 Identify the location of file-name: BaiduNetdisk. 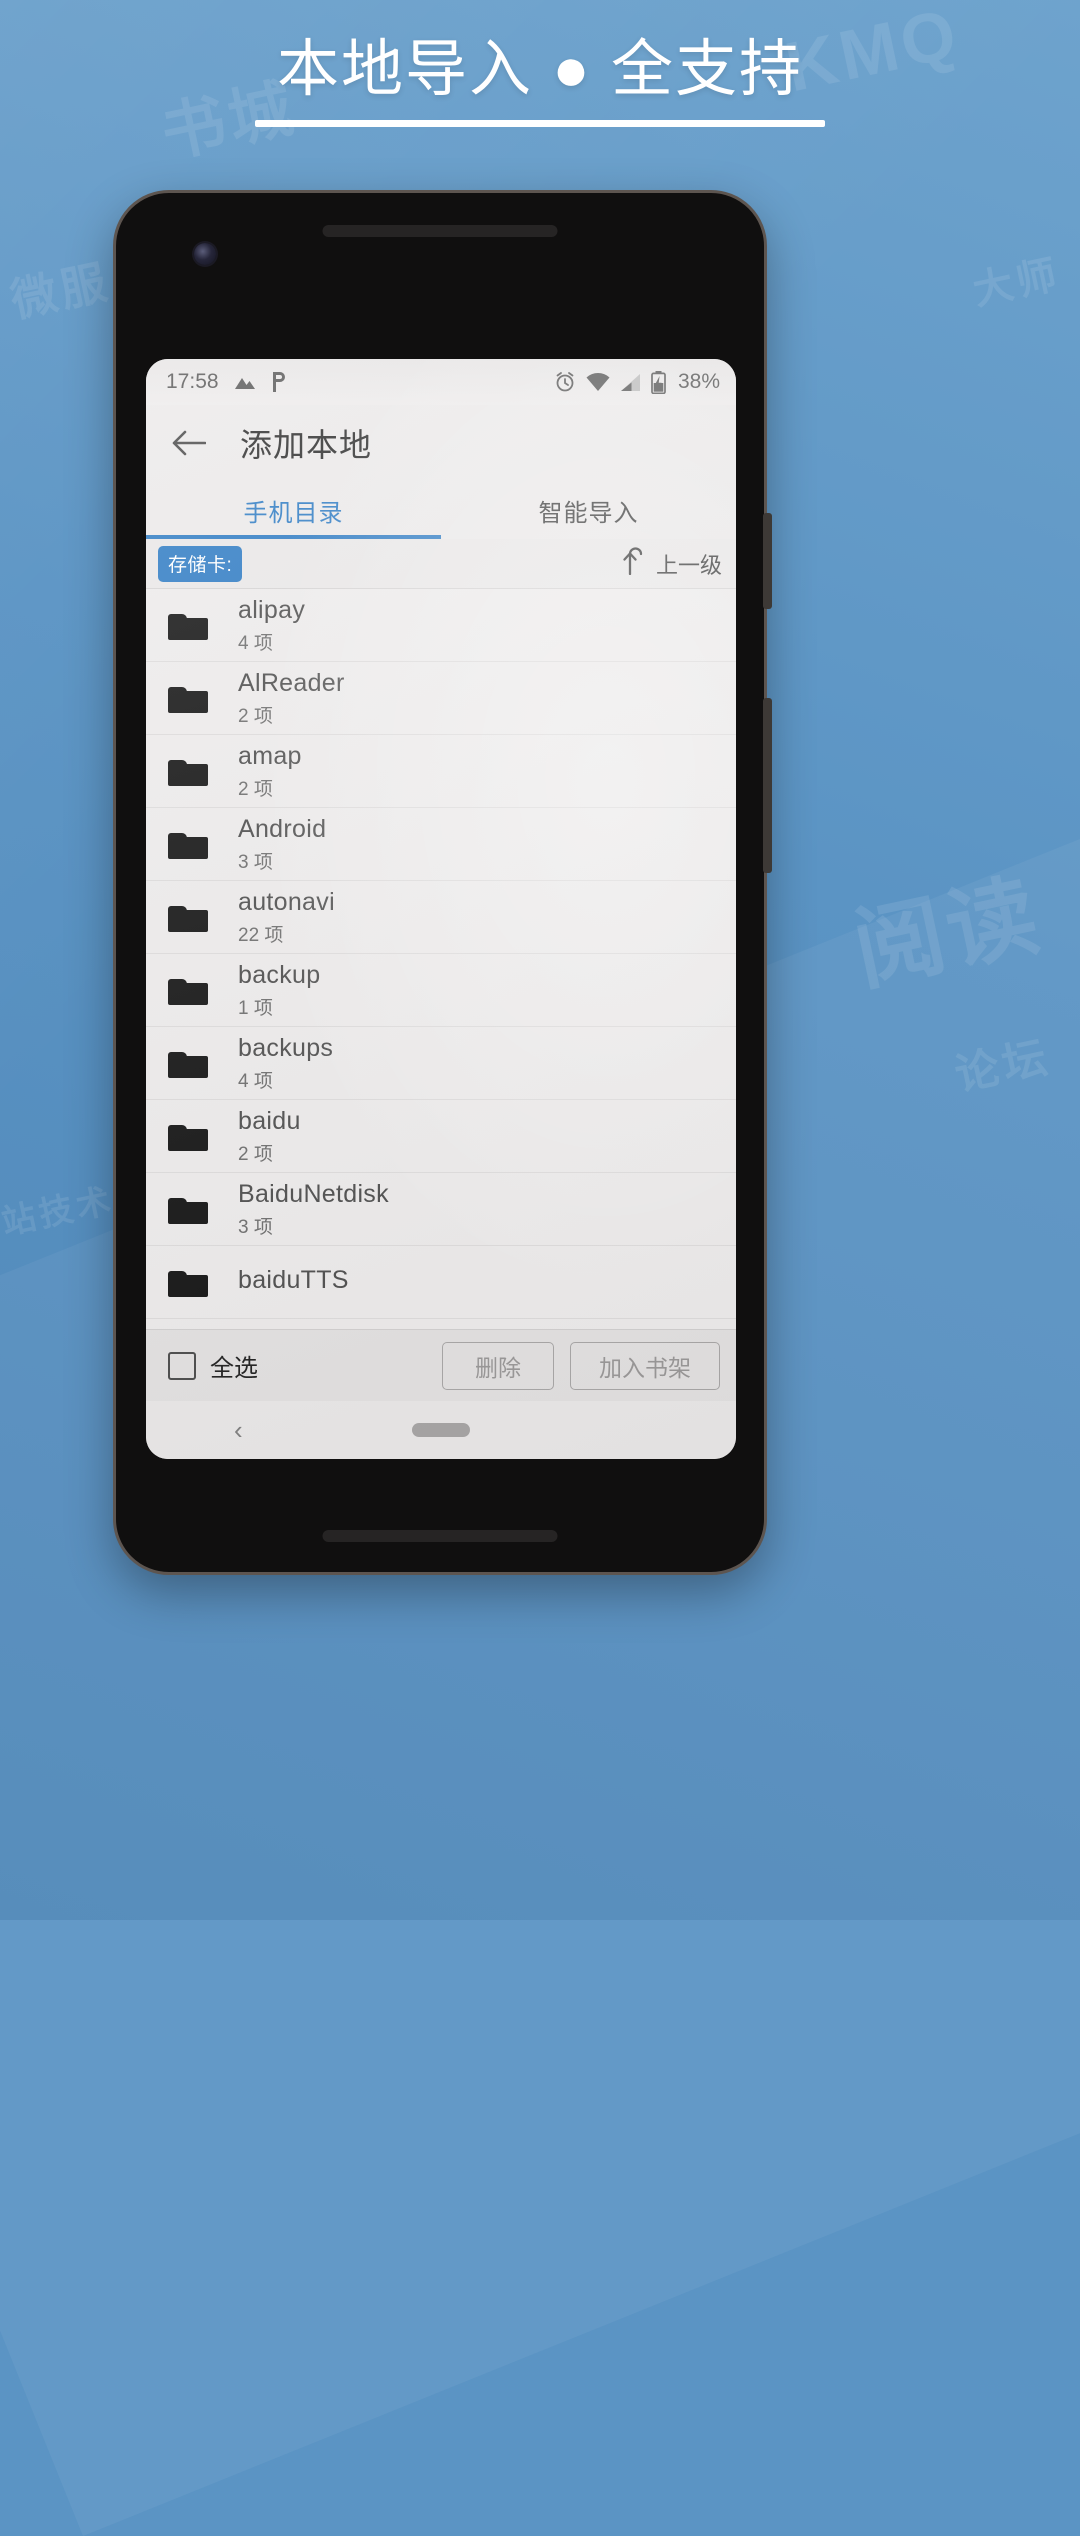
(313, 1193).